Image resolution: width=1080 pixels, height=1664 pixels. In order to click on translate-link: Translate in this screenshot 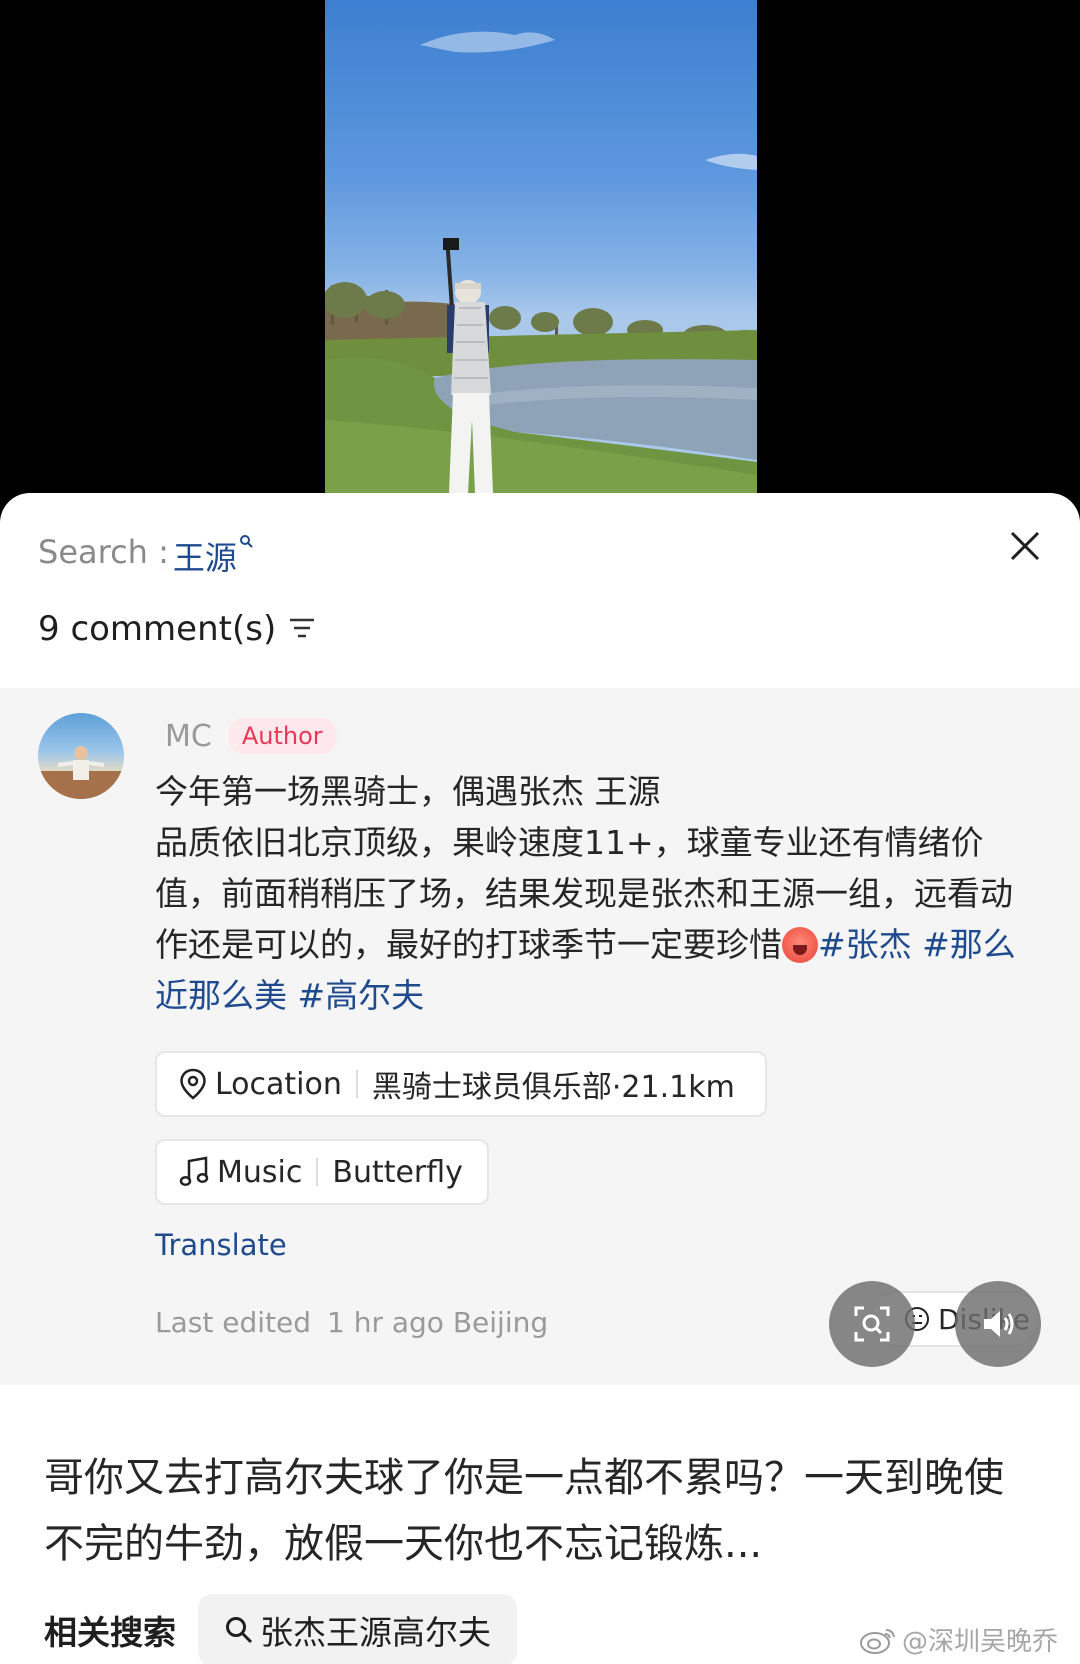, I will do `click(221, 1245)`.